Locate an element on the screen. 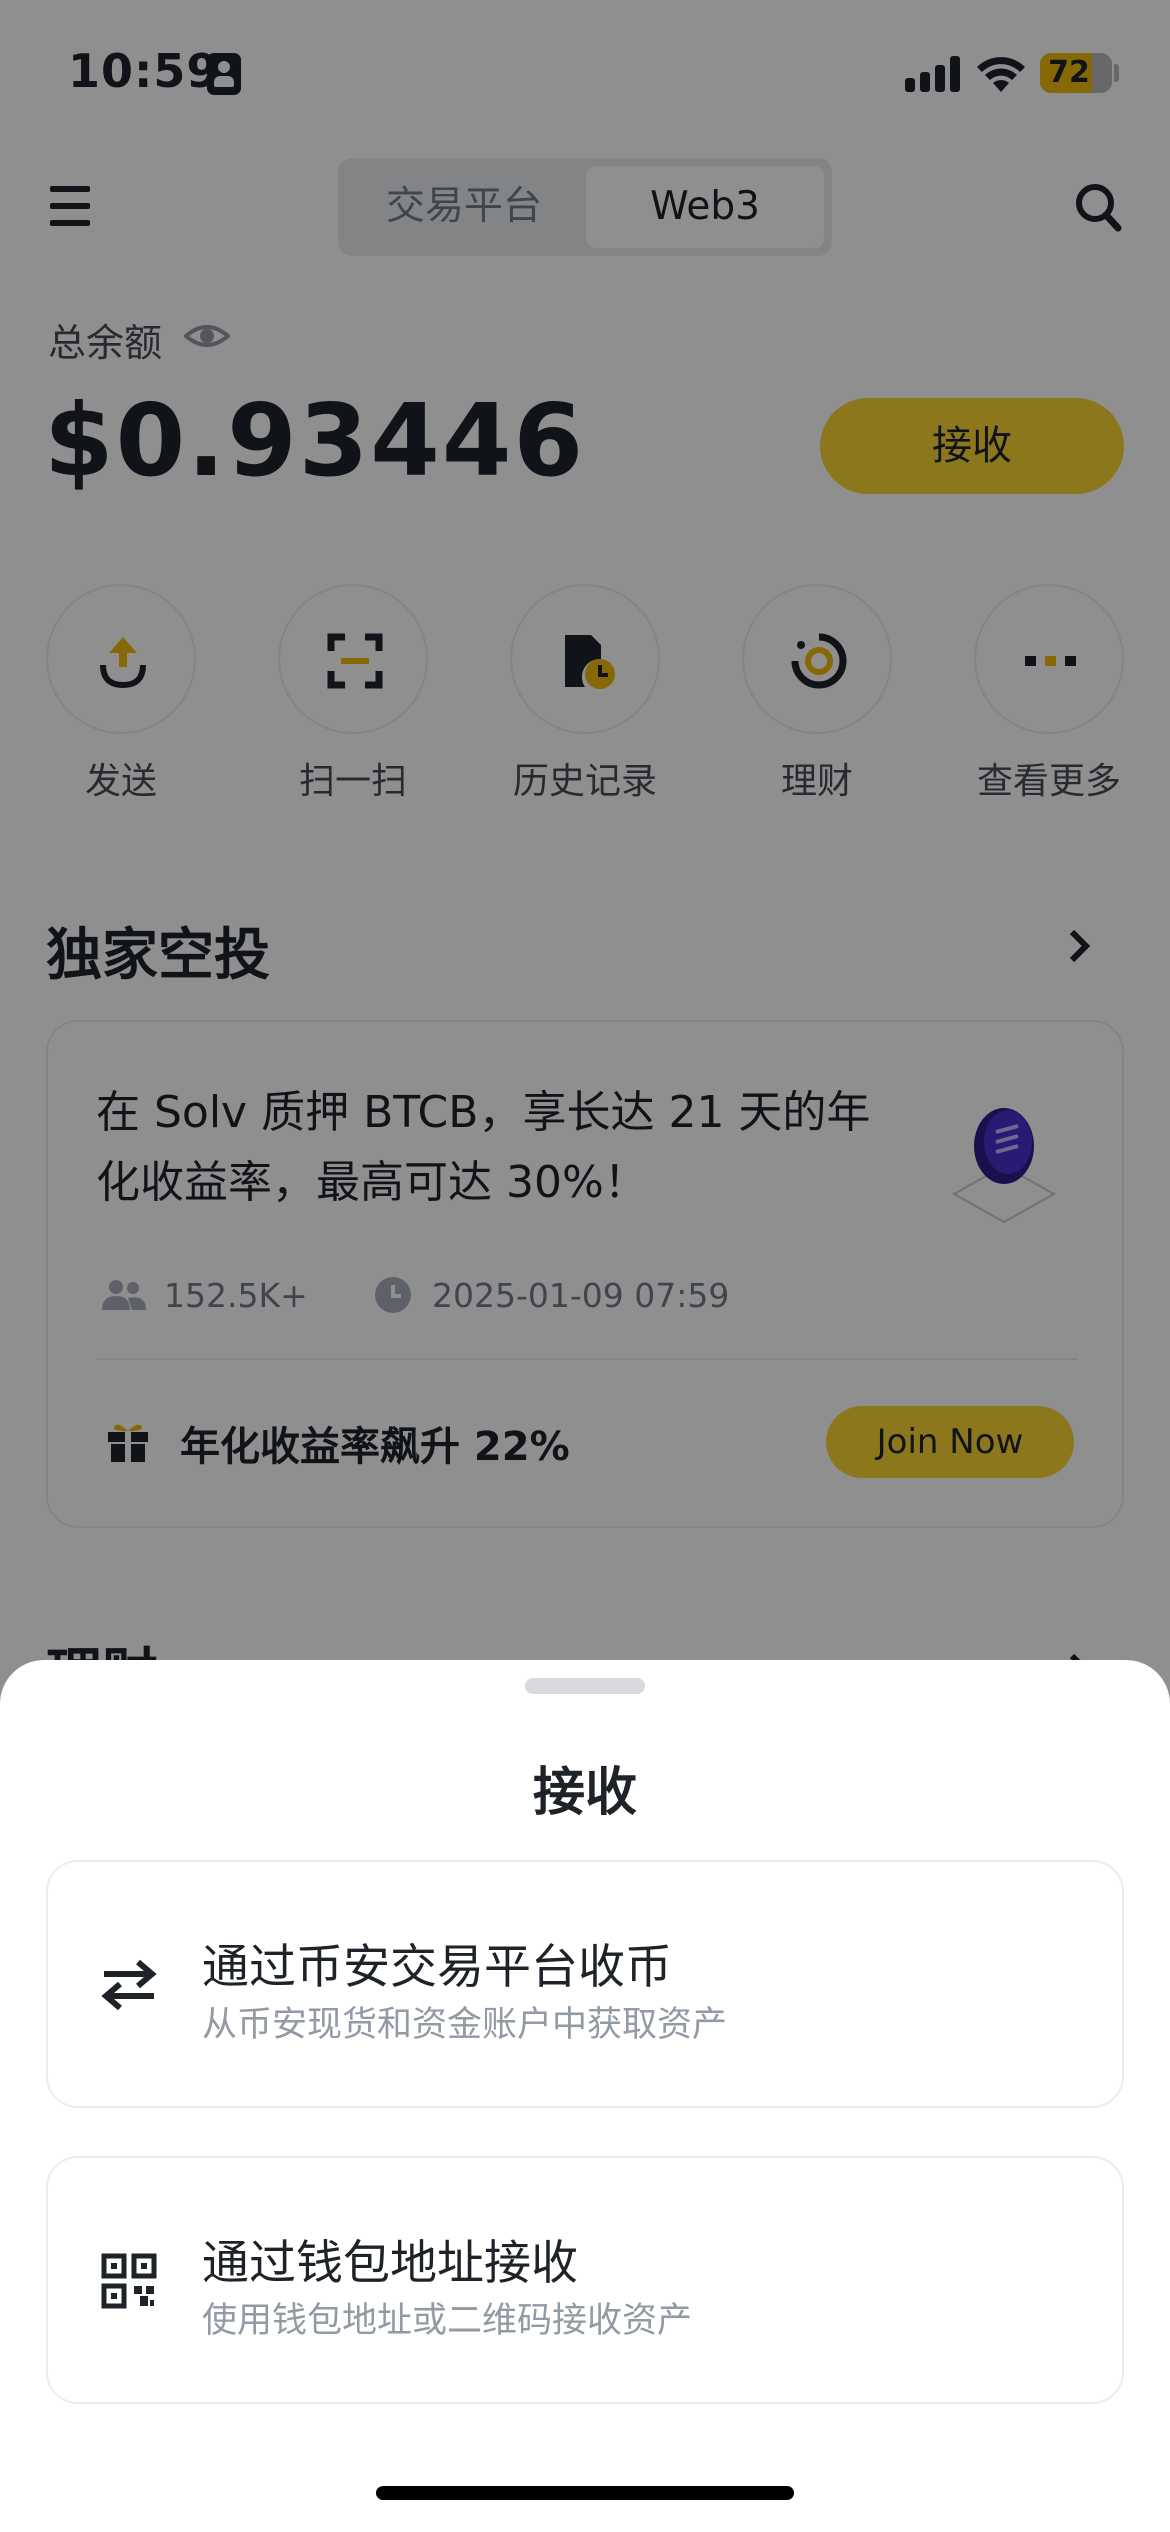  sheet-drag-handle is located at coordinates (585, 1686).